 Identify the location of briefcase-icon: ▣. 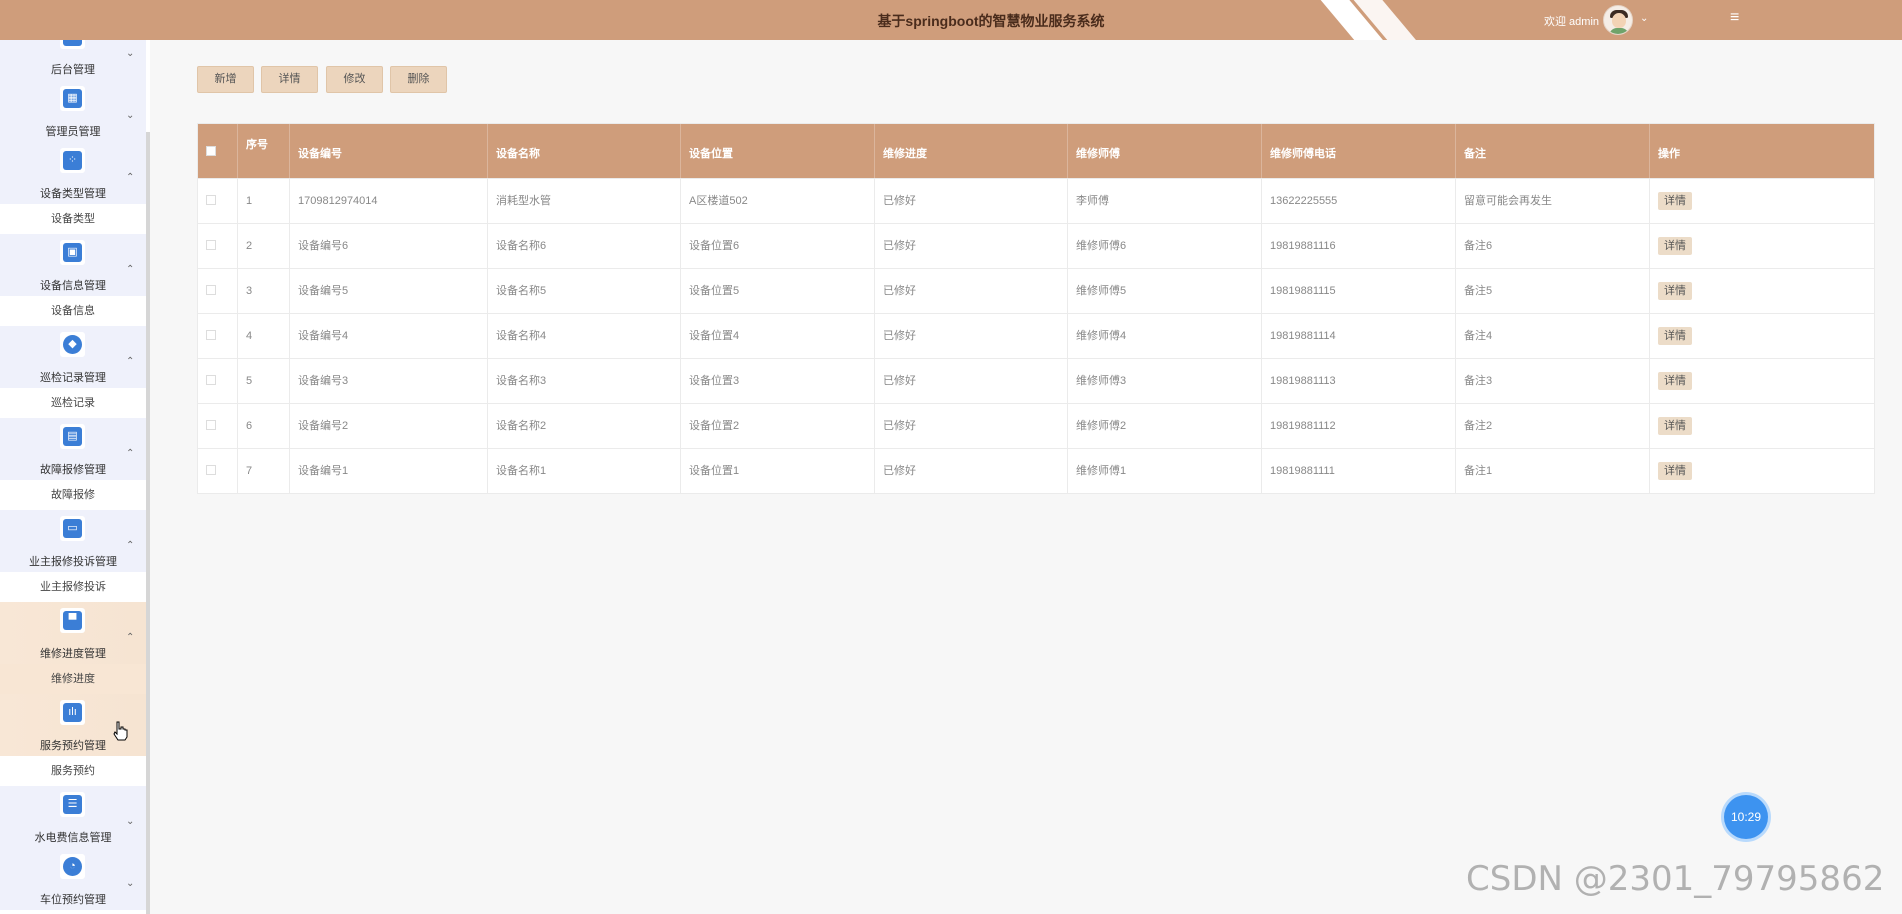
(72, 252).